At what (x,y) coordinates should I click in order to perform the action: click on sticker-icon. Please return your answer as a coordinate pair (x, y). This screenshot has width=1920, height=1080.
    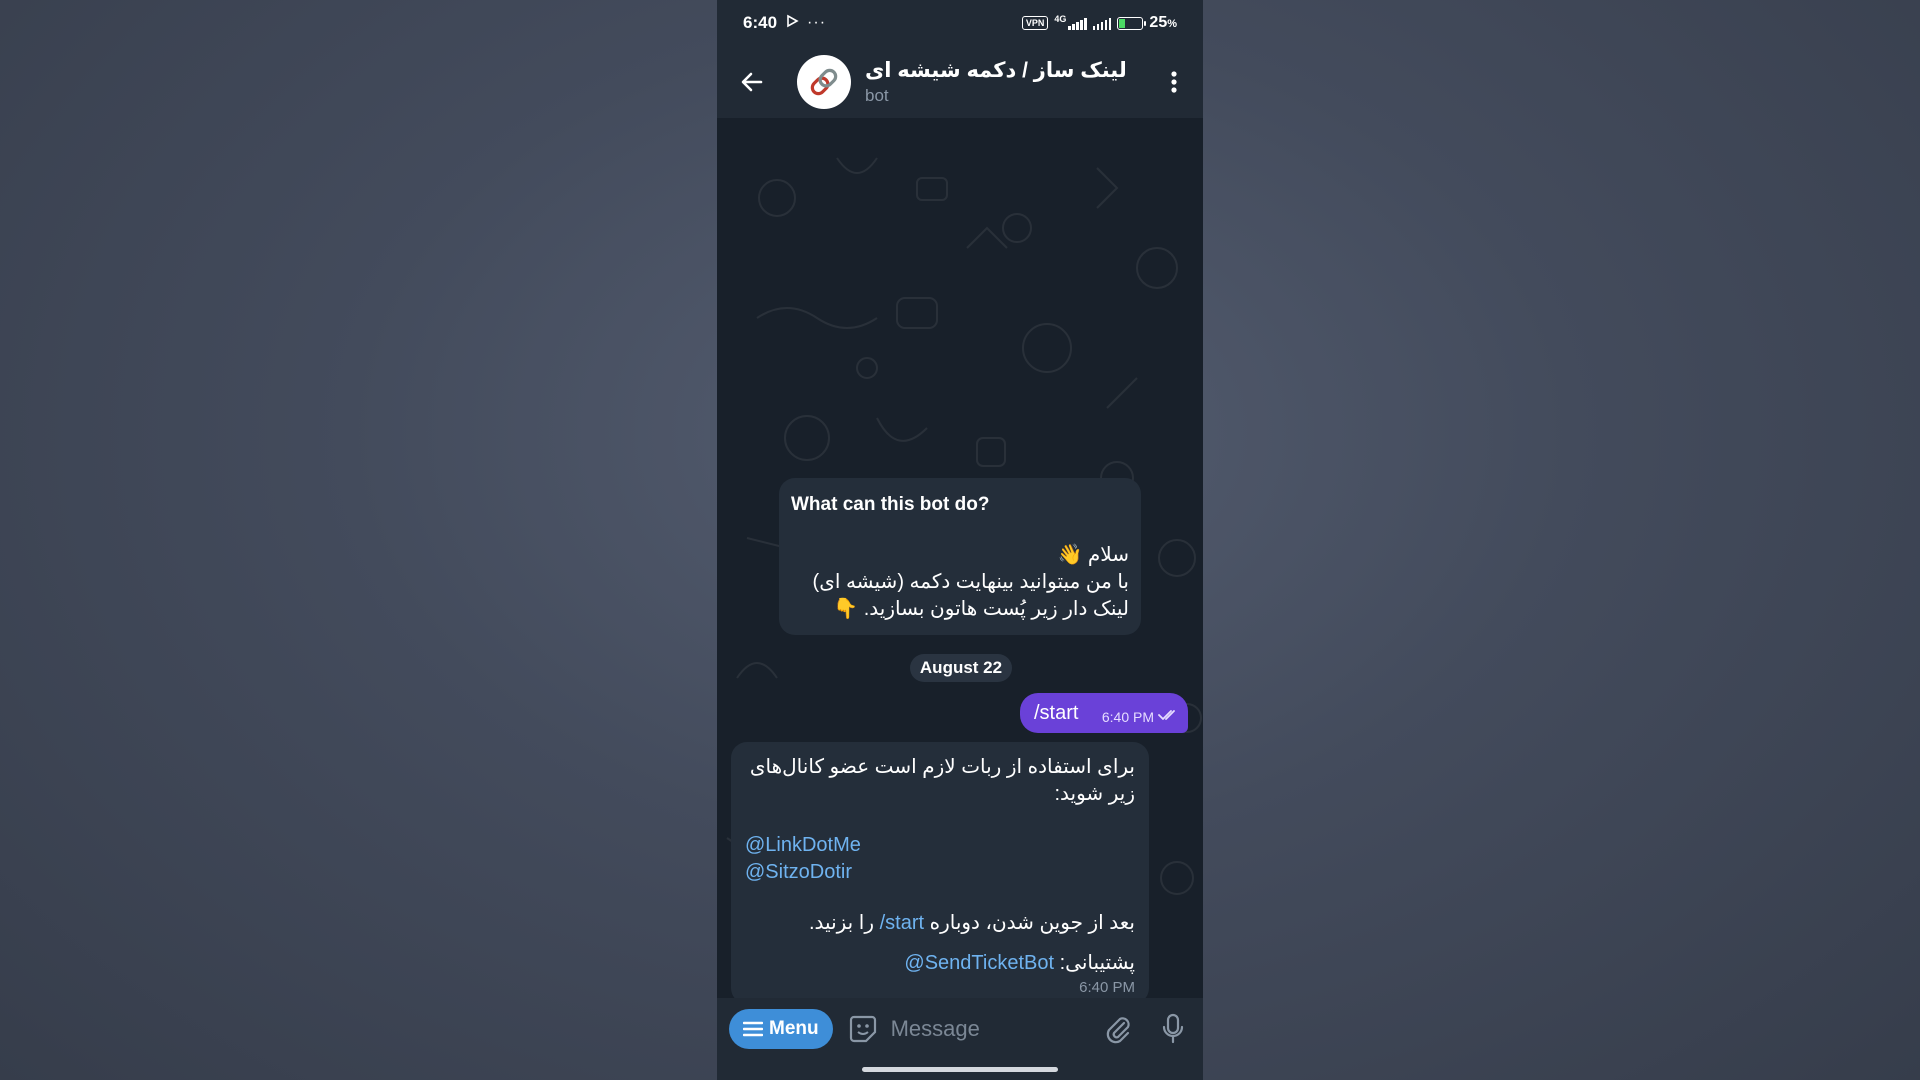
    Looking at the image, I should click on (862, 1029).